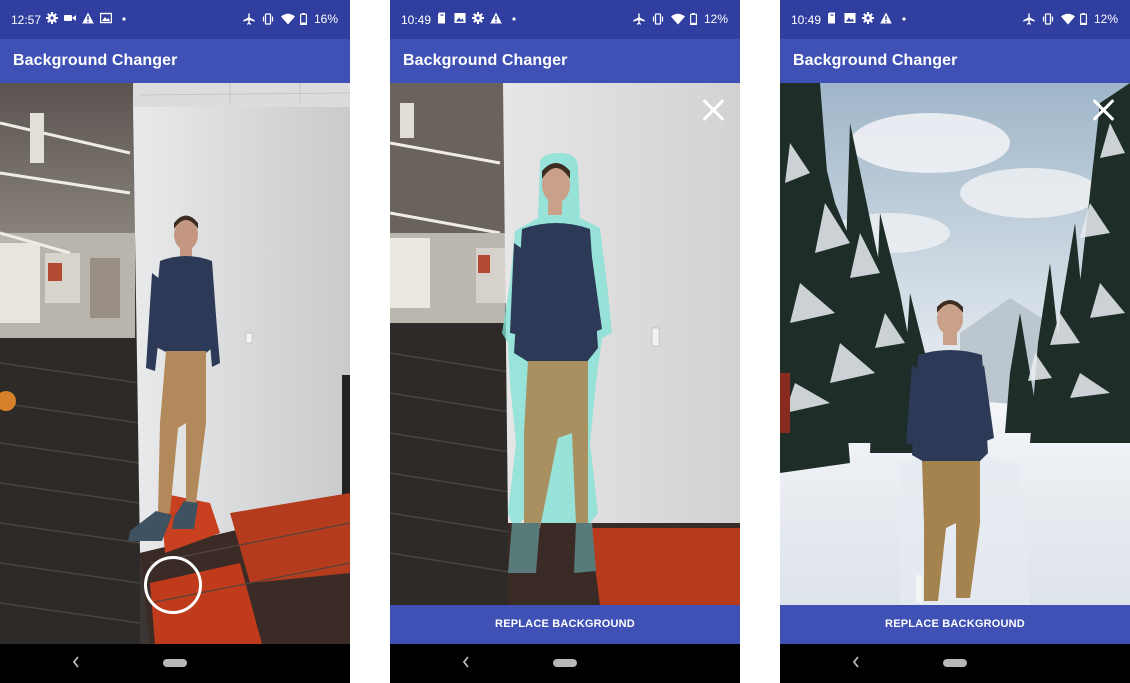 This screenshot has height=683, width=1130. I want to click on status-bar: 12:57 16%, so click(175, 19).